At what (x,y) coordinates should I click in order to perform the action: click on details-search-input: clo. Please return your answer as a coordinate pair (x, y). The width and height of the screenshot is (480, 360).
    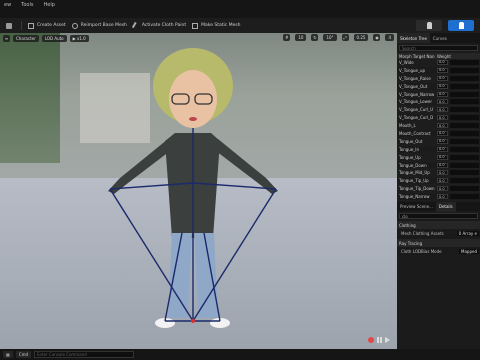
    Looking at the image, I should click on (438, 216).